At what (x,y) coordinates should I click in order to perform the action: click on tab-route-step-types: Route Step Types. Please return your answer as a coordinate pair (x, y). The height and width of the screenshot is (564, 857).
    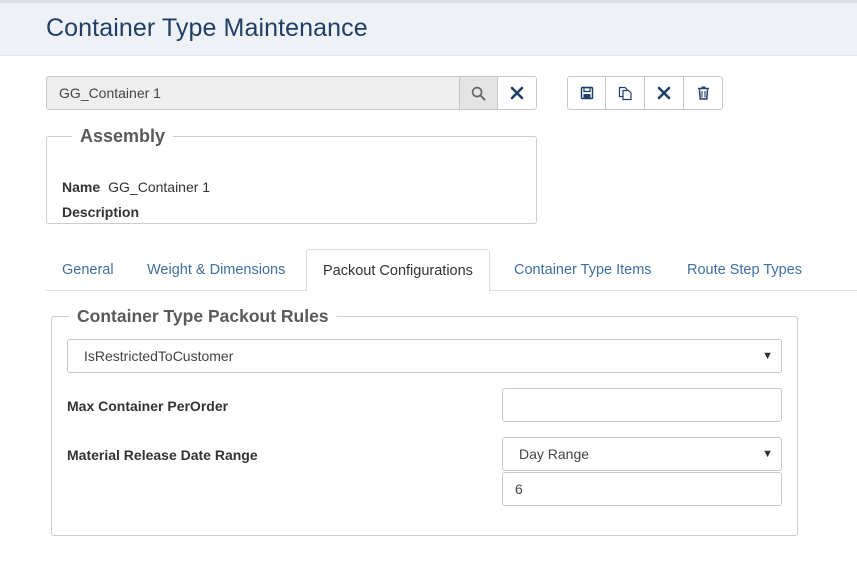
    Looking at the image, I should click on (744, 270).